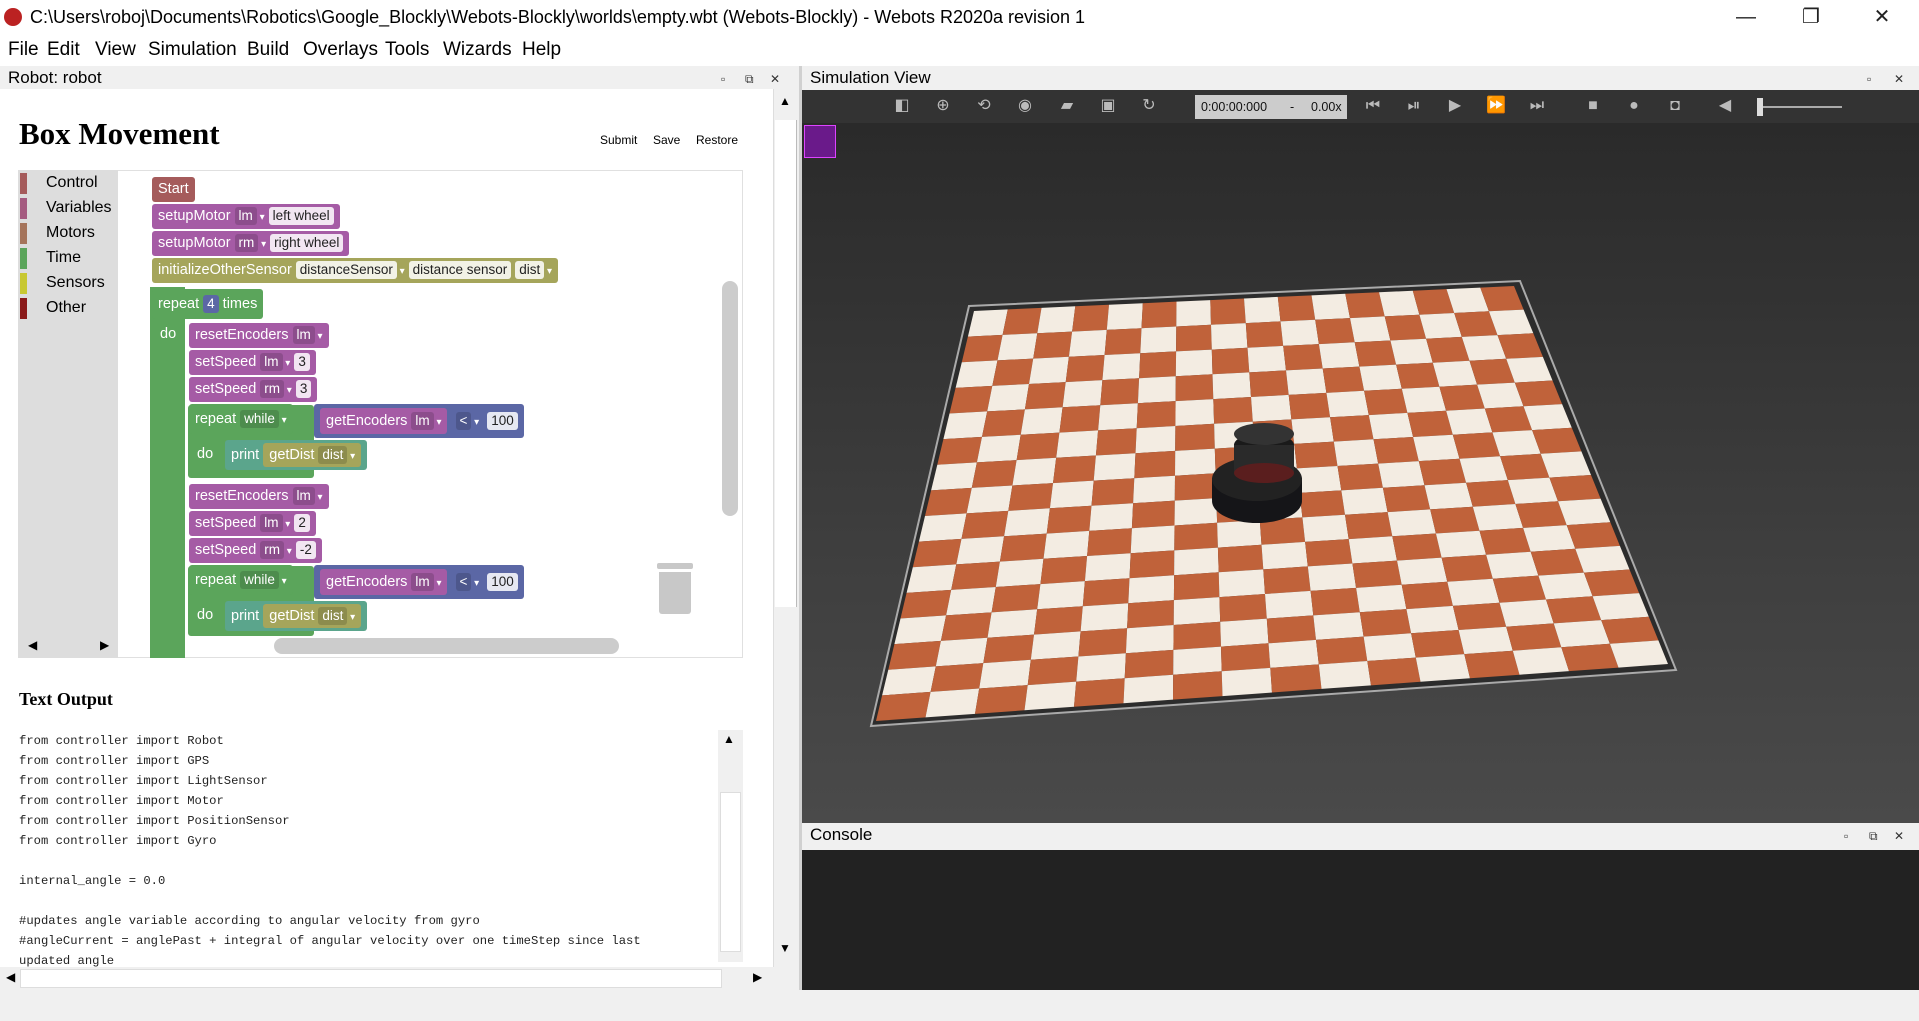 The height and width of the screenshot is (1021, 1919). What do you see at coordinates (68, 235) in the screenshot?
I see `toolbox-category-motors: Motors` at bounding box center [68, 235].